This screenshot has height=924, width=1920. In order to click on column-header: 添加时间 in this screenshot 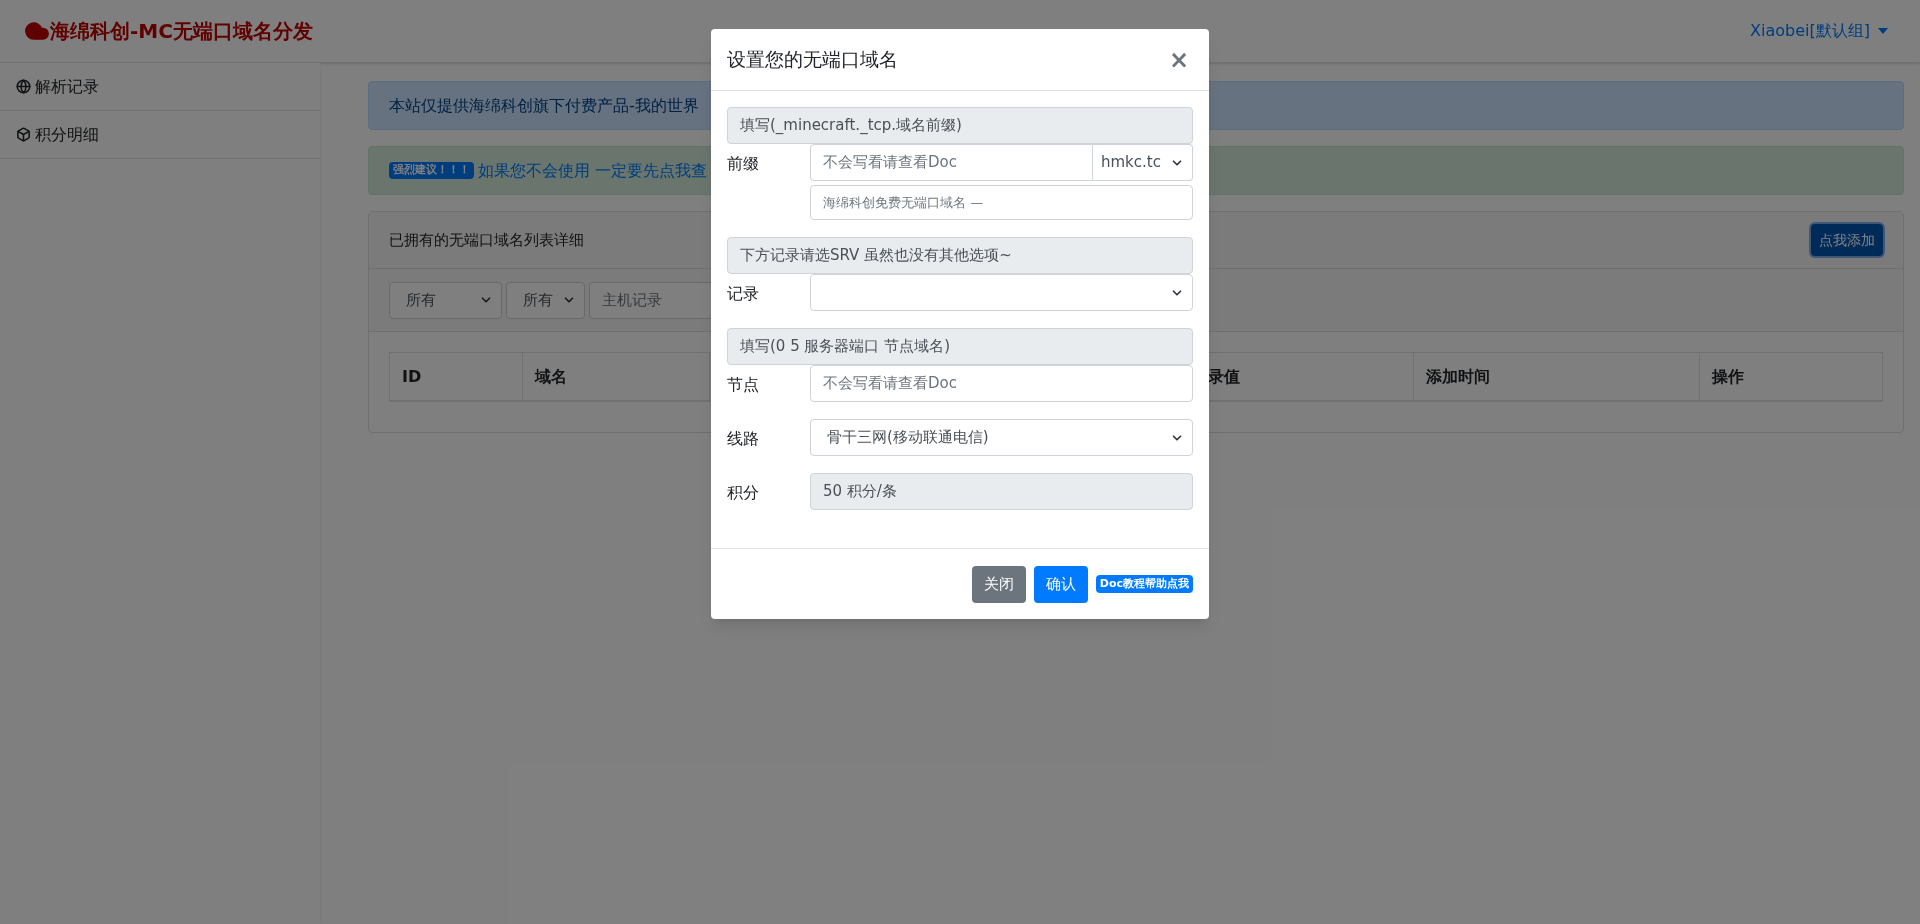, I will do `click(1557, 376)`.